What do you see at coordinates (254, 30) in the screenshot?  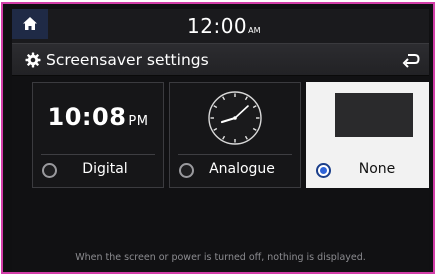 I see `clock-ampm: AM` at bounding box center [254, 30].